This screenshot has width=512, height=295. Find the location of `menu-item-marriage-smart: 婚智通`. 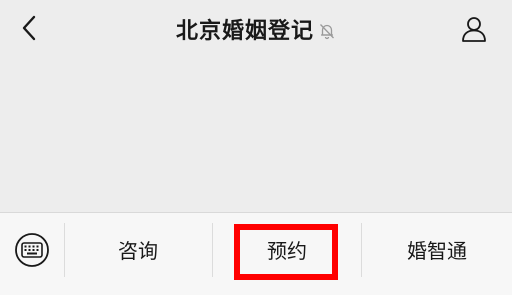

menu-item-marriage-smart: 婚智通 is located at coordinates (437, 249).